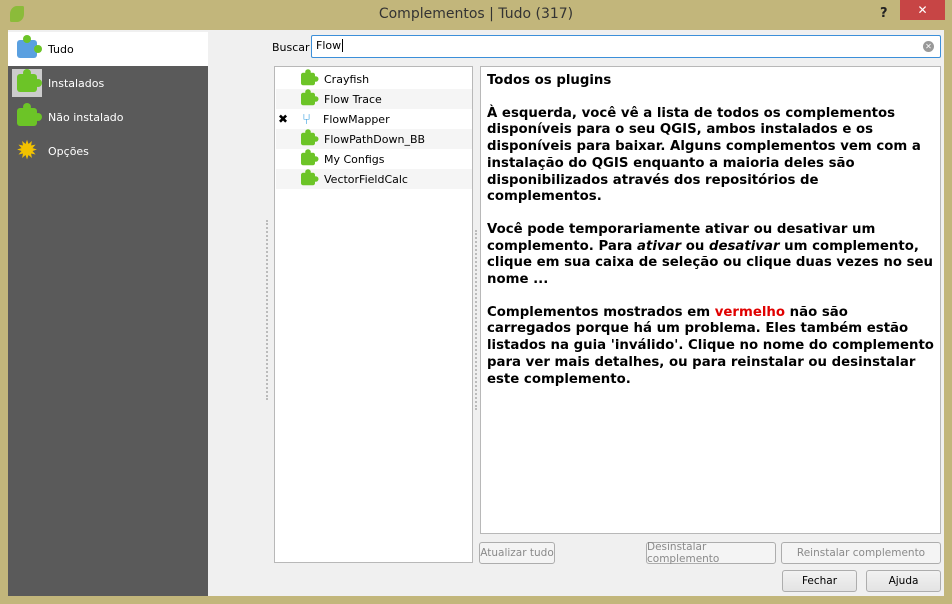 This screenshot has width=952, height=604. I want to click on plugin-name: My Configs, so click(354, 159).